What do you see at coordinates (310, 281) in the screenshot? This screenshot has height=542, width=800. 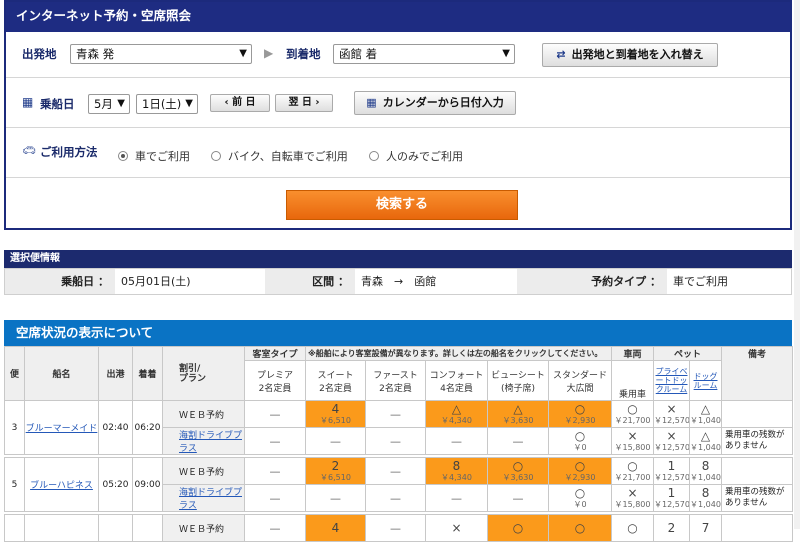 I see `section-key: 区間 ：` at bounding box center [310, 281].